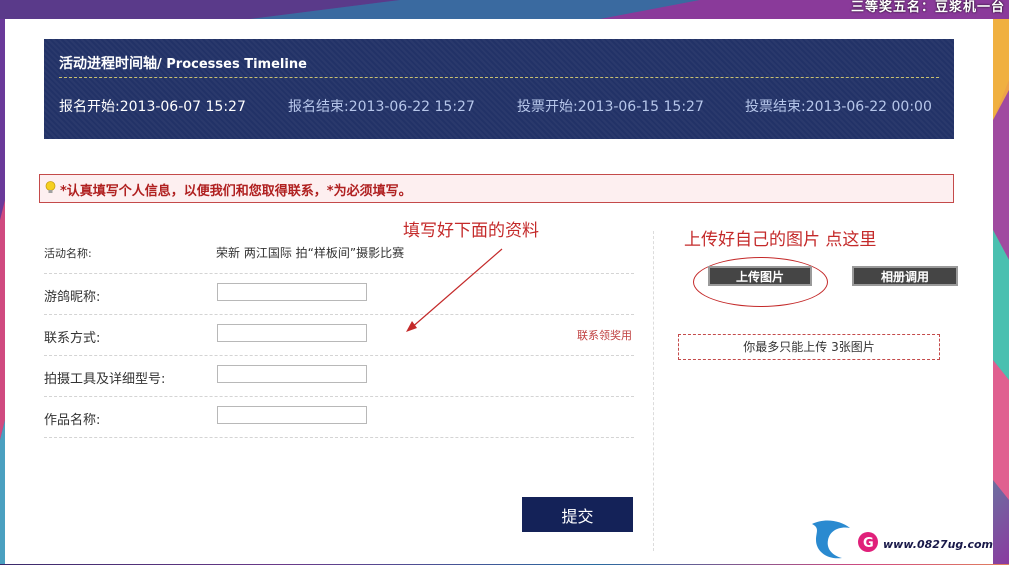 The image size is (1009, 565). Describe the element at coordinates (809, 347) in the screenshot. I see `upload-limit-notice: 你最多只能上传 3张图片` at that location.